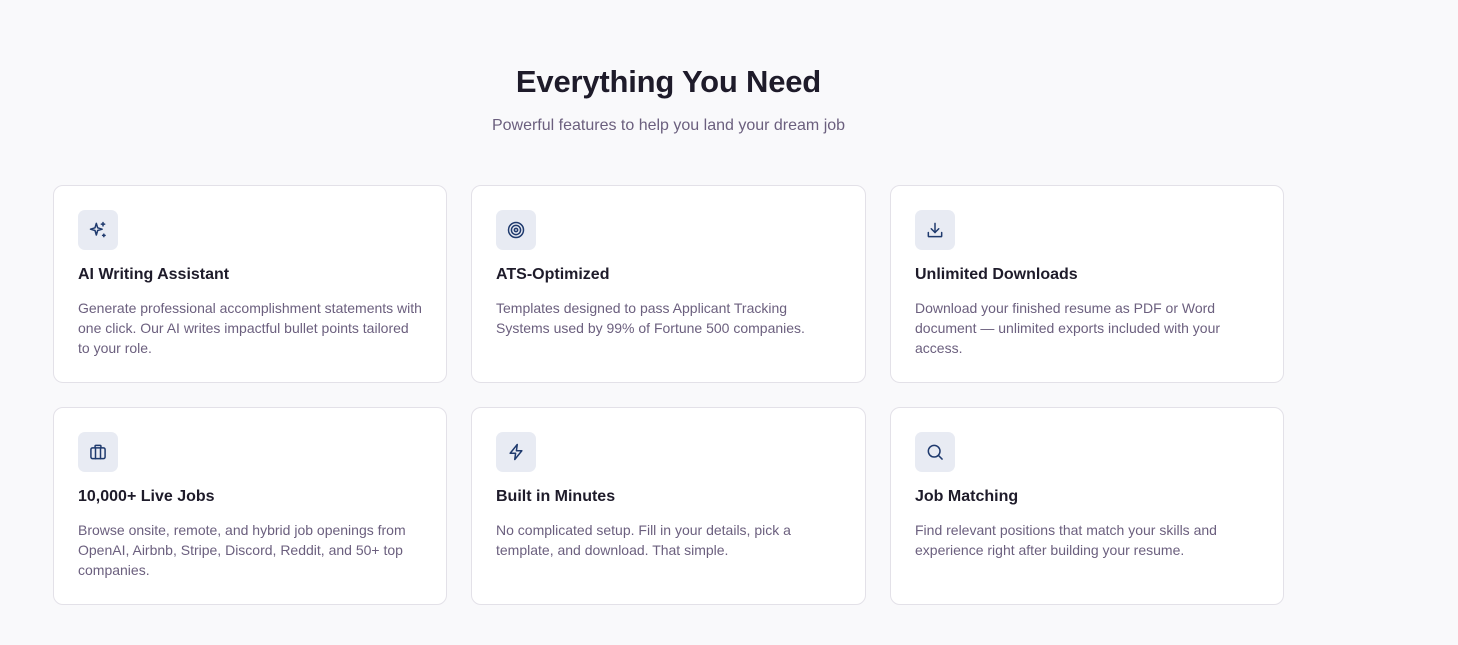 This screenshot has width=1458, height=645. Describe the element at coordinates (668, 81) in the screenshot. I see `section-title: Everything You Need` at that location.